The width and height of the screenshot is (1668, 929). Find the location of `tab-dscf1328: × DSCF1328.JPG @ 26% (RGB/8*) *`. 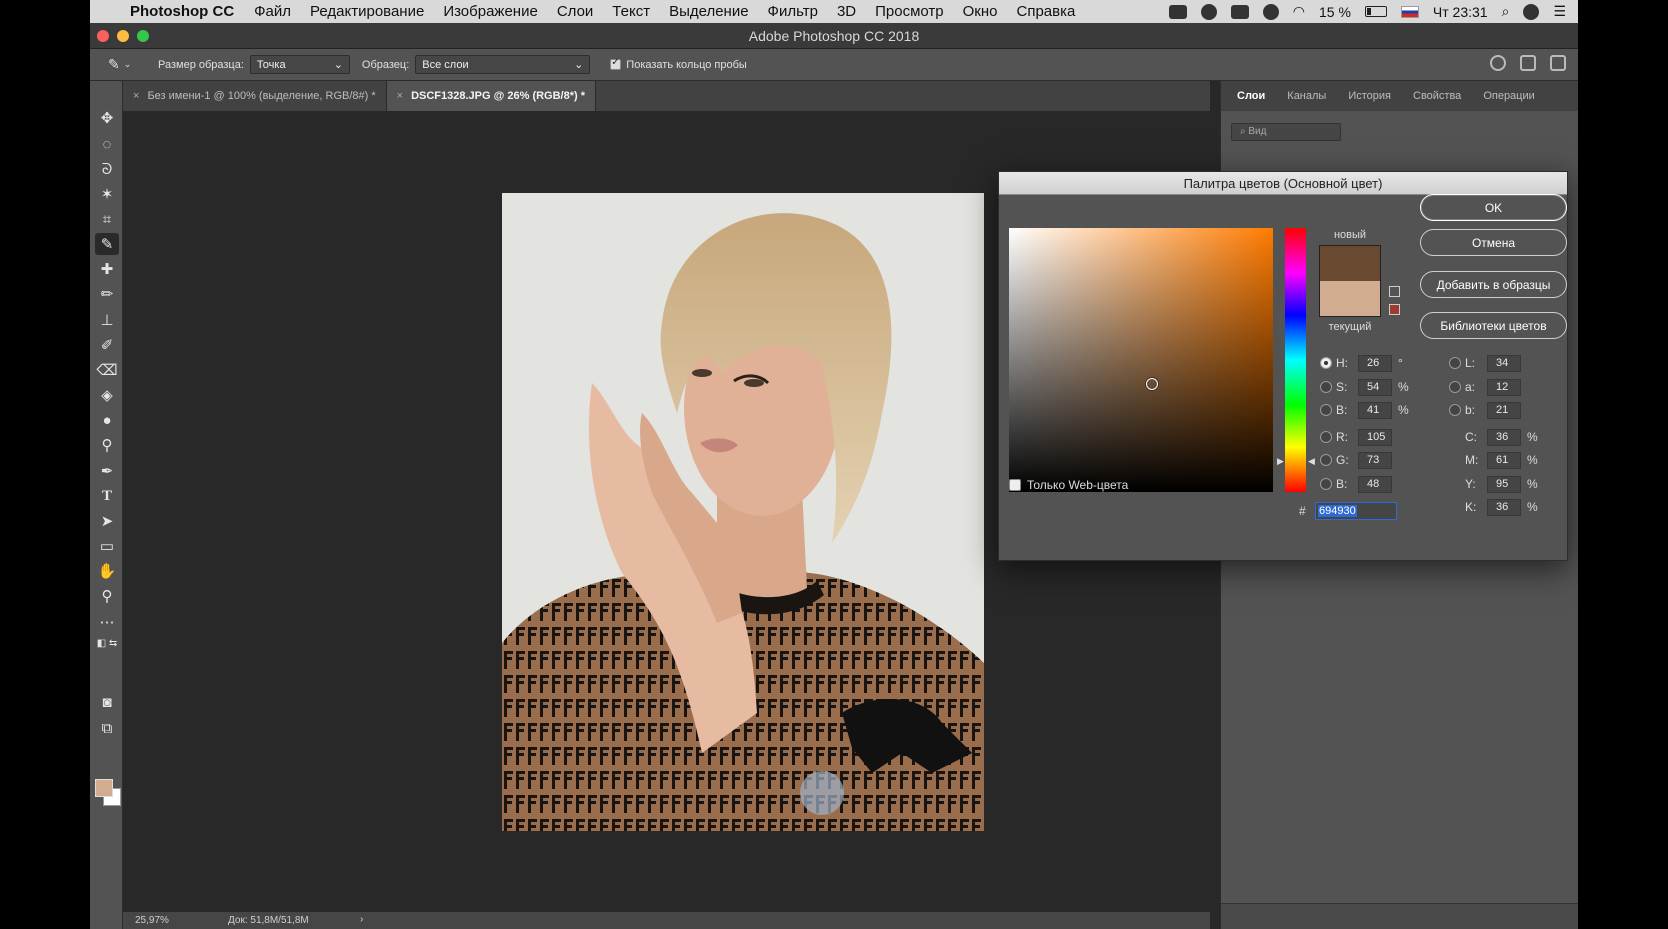

tab-dscf1328: × DSCF1328.JPG @ 26% (RGB/8*) * is located at coordinates (491, 96).